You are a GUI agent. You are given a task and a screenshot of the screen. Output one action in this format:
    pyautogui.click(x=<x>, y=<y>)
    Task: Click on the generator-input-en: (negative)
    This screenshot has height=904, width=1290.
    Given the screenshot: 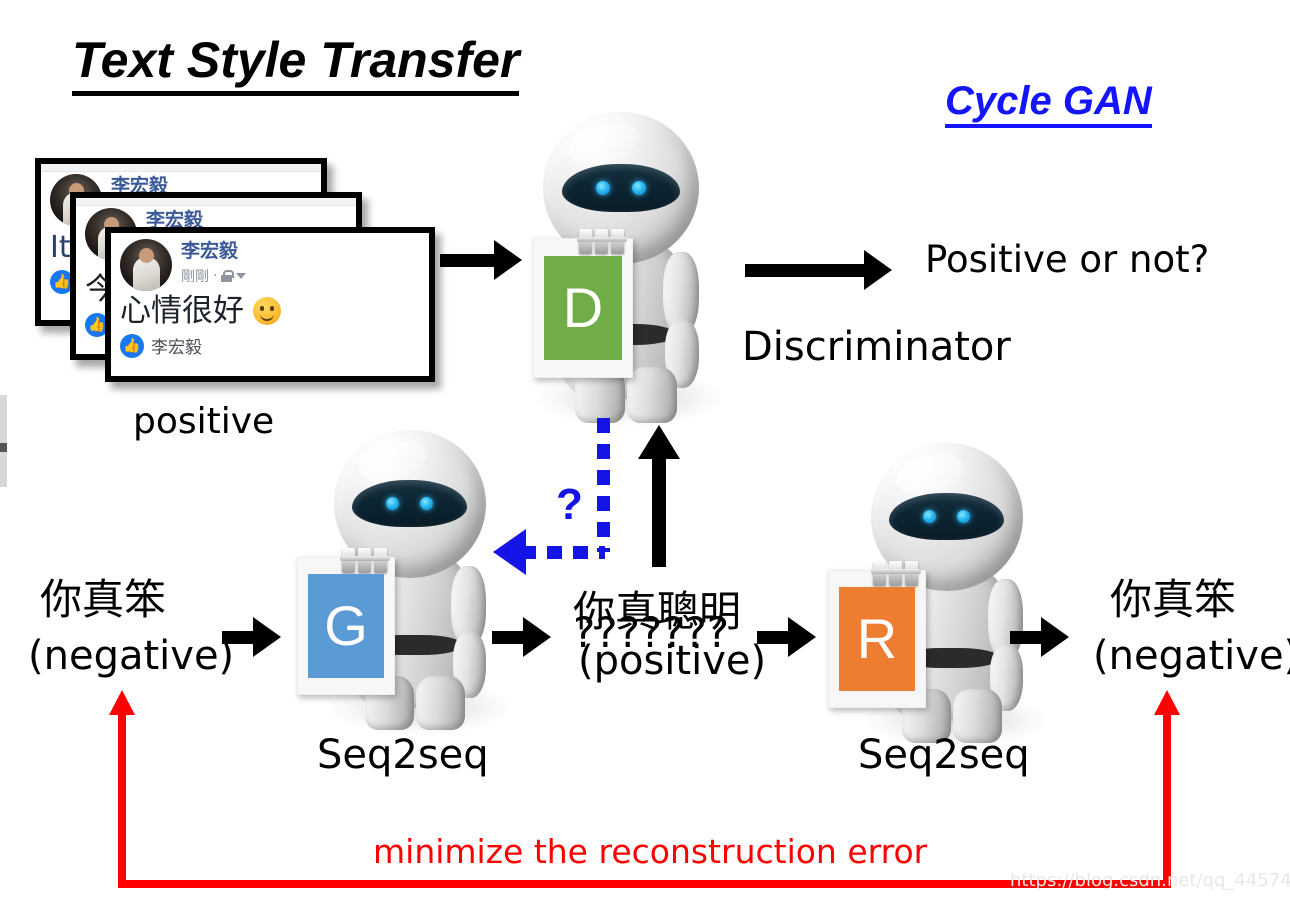 What is the action you would take?
    pyautogui.click(x=131, y=656)
    